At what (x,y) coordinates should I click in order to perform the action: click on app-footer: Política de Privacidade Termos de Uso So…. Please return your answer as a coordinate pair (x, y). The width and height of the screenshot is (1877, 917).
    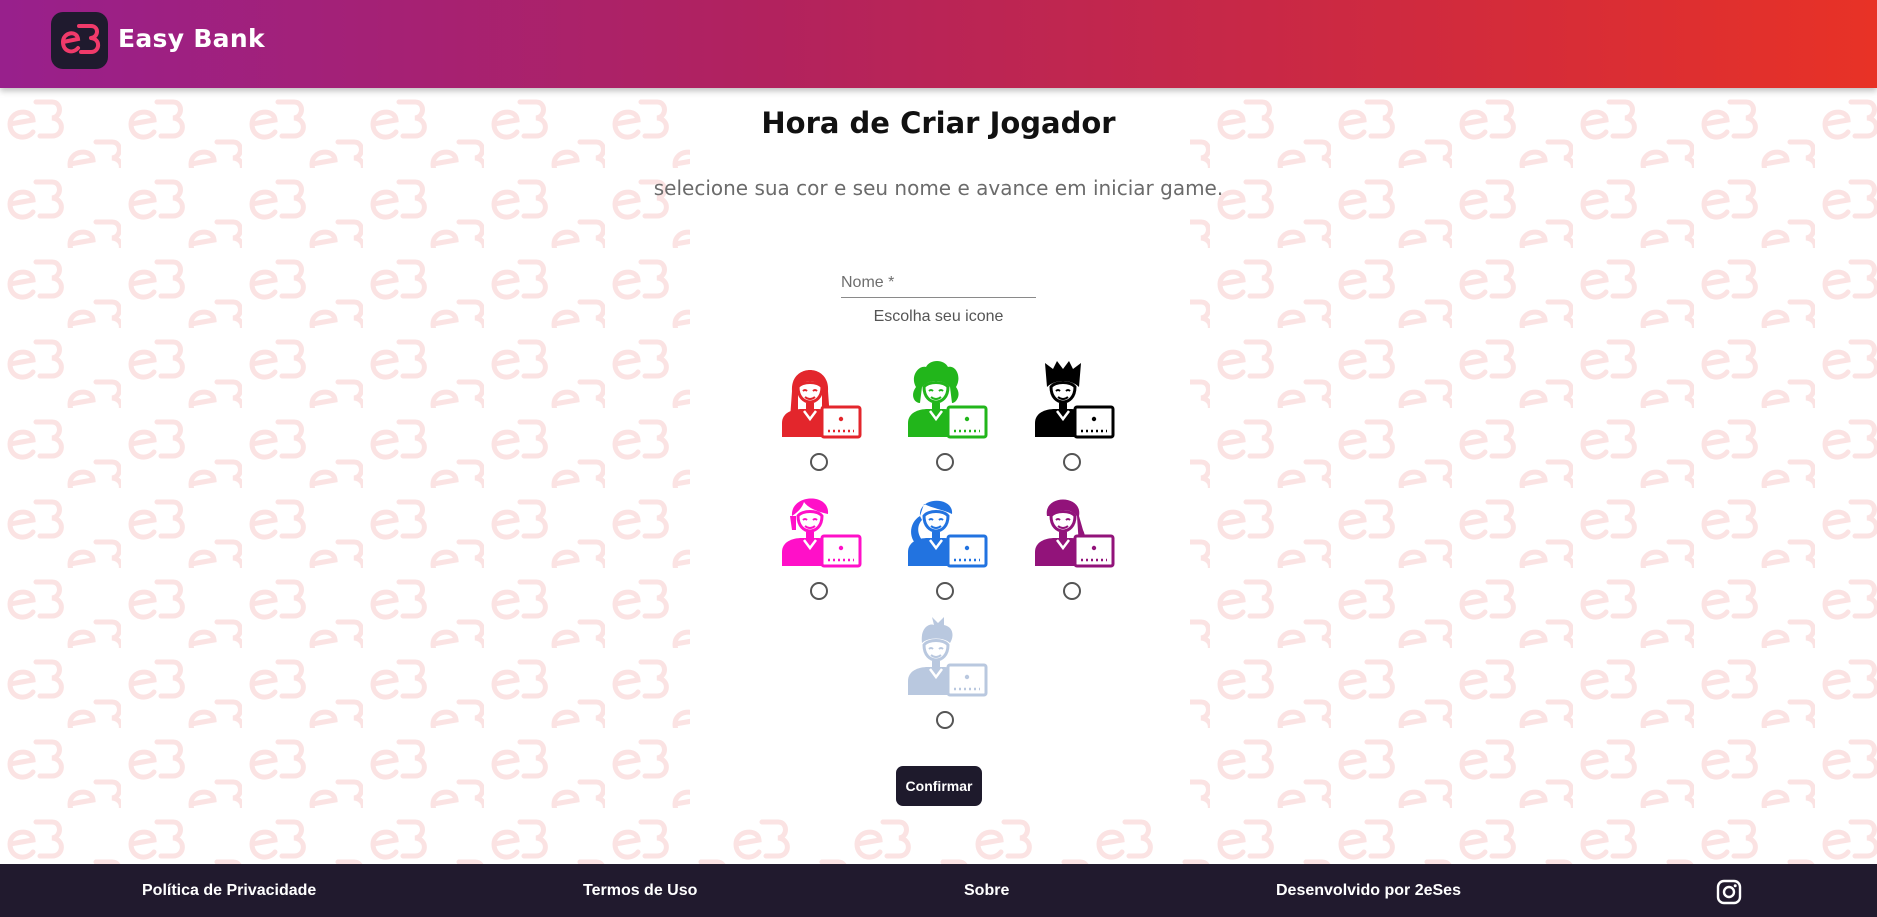
    Looking at the image, I should click on (938, 890).